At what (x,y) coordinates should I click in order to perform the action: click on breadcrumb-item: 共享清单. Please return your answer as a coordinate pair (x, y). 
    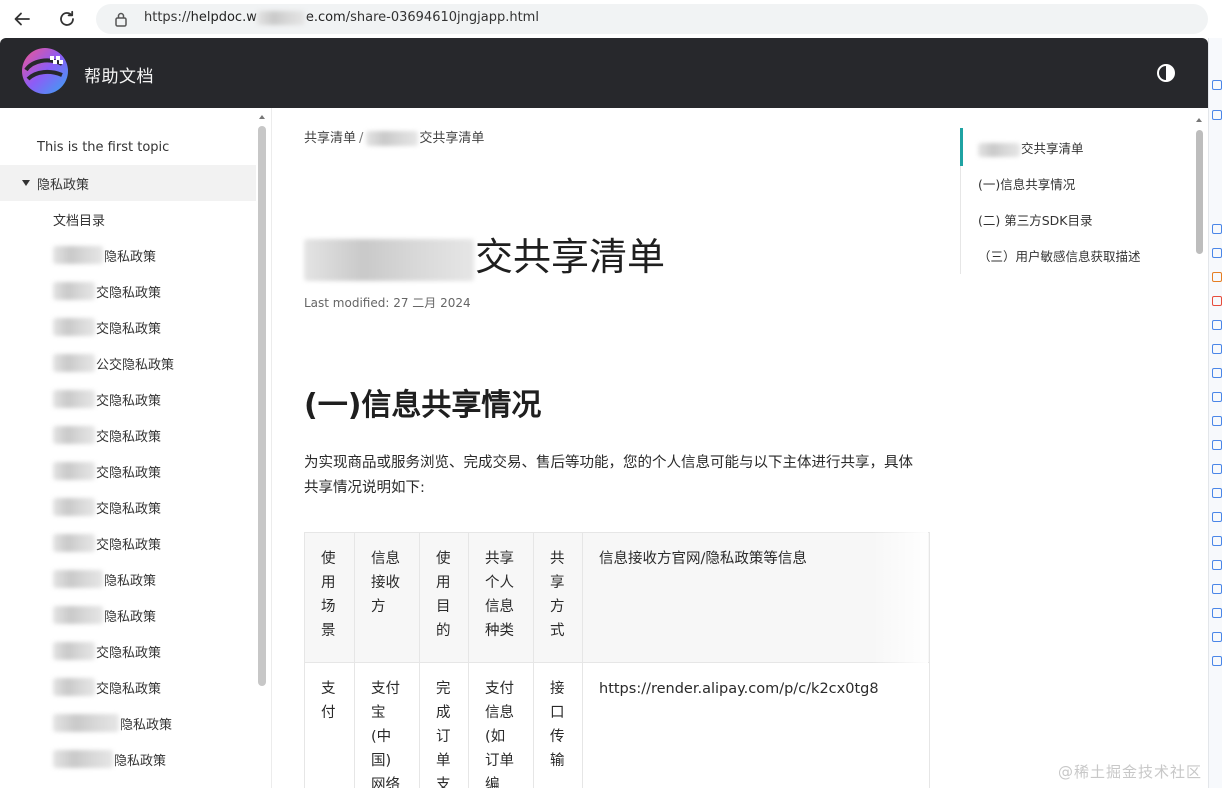
    Looking at the image, I should click on (330, 138).